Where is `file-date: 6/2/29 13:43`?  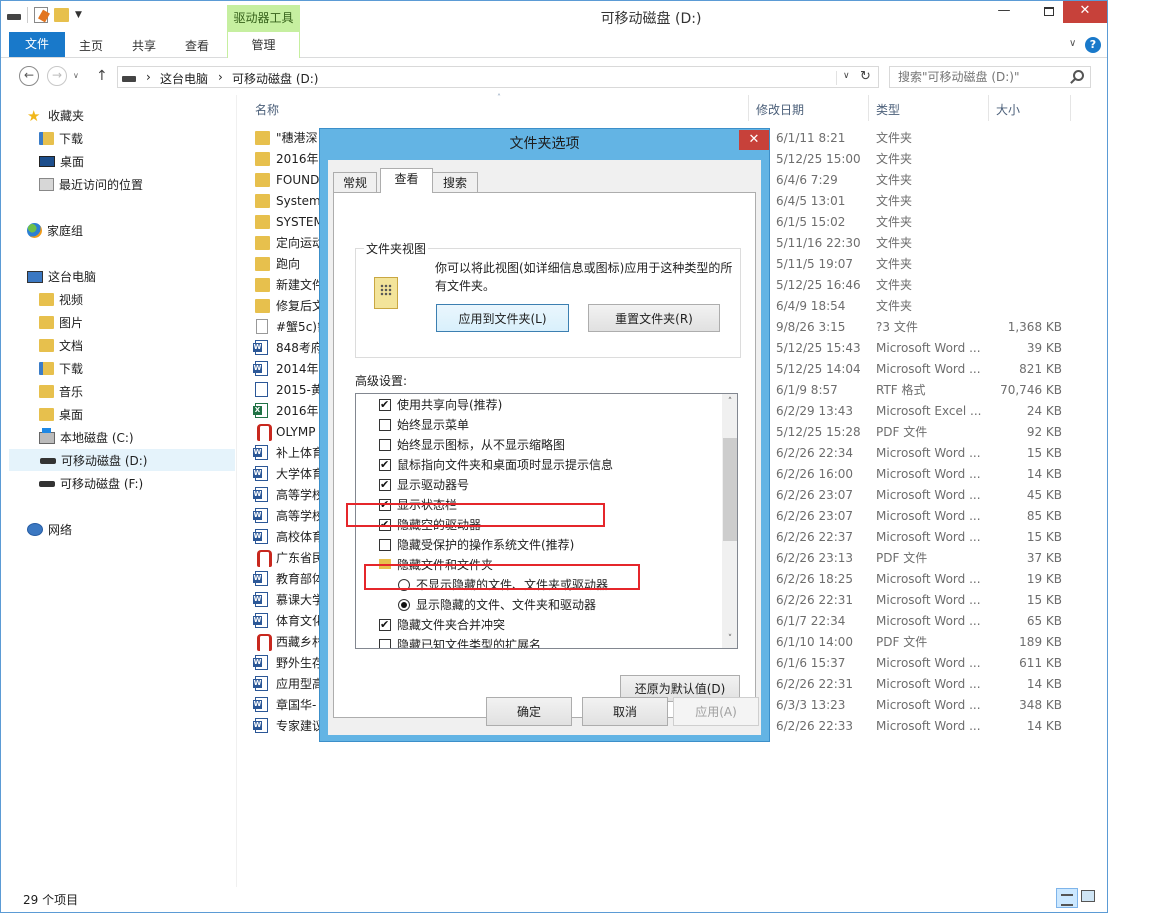 file-date: 6/2/29 13:43 is located at coordinates (815, 411).